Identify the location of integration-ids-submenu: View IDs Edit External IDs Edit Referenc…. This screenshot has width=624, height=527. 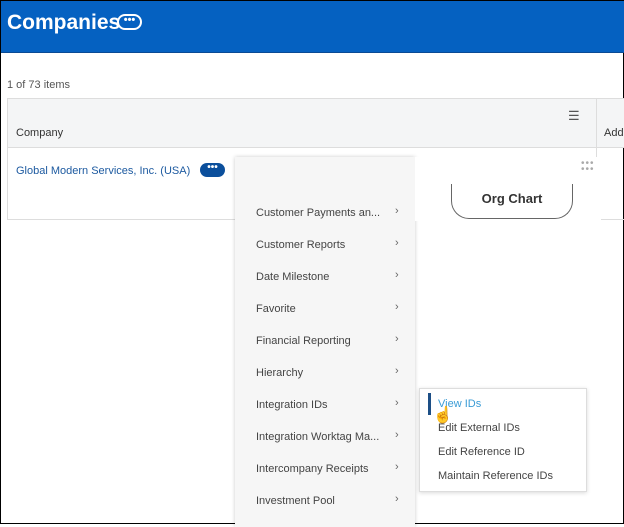
(503, 440).